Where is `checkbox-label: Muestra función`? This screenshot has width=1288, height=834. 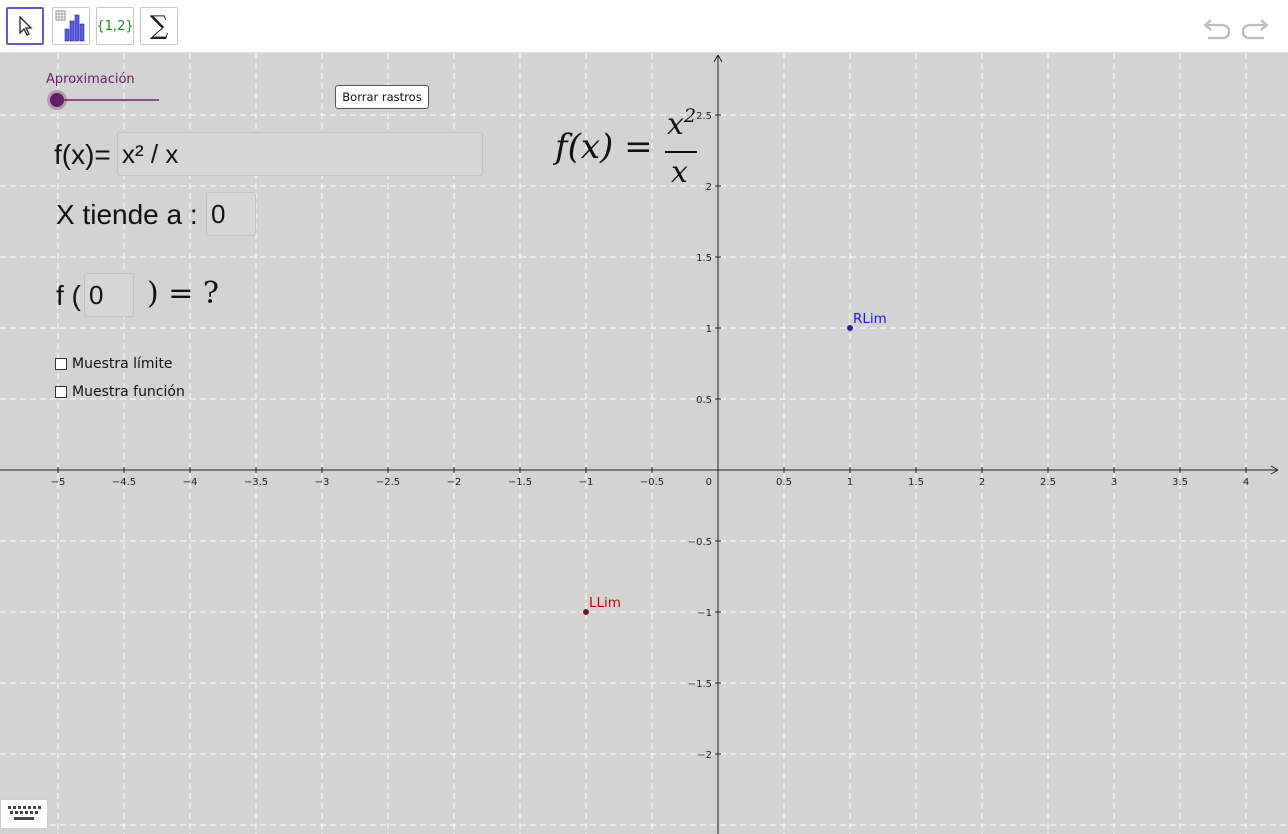 checkbox-label: Muestra función is located at coordinates (128, 392).